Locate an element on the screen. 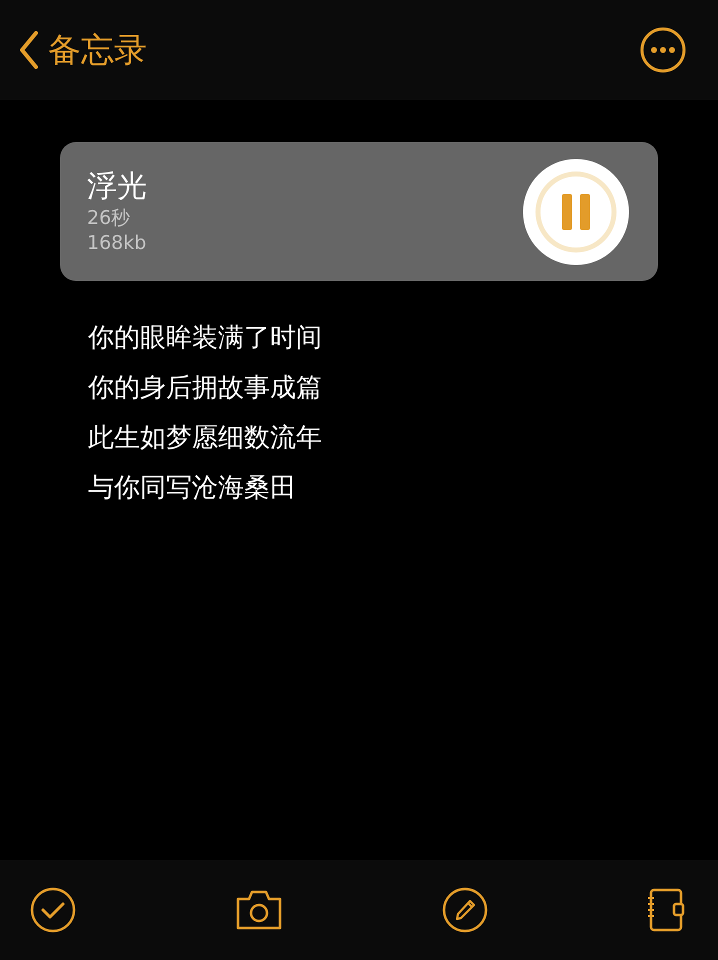 This screenshot has height=960, width=718. more-icon is located at coordinates (663, 50).